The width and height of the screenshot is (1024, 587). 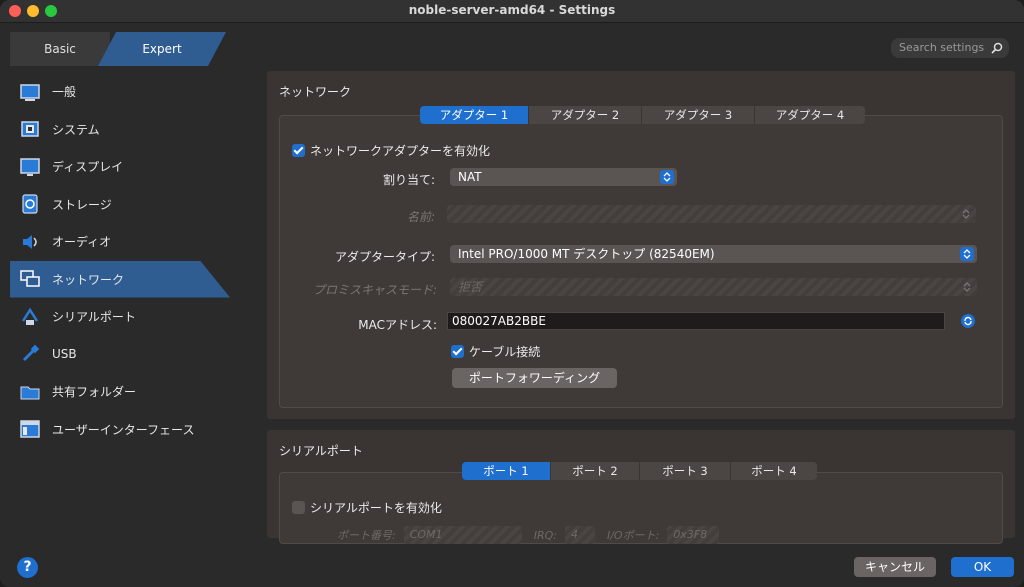 I want to click on irq-label: IRQ:, so click(x=545, y=535).